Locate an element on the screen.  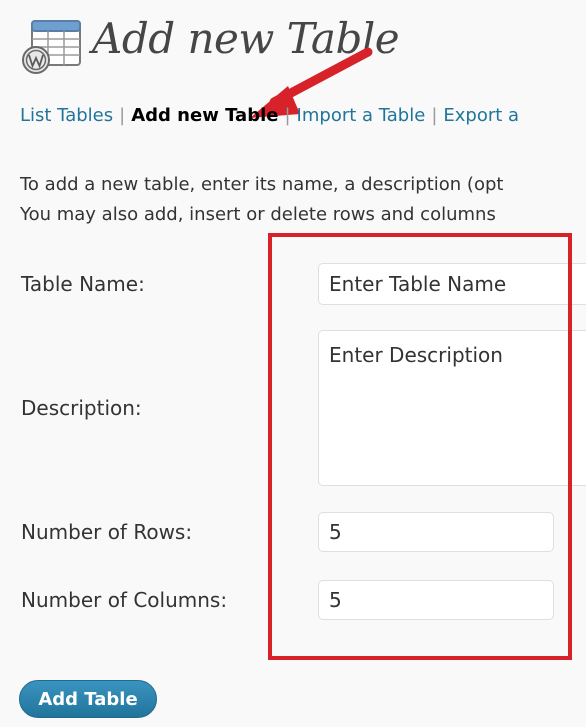
subnav-list-tables: List Tables is located at coordinates (66, 115).